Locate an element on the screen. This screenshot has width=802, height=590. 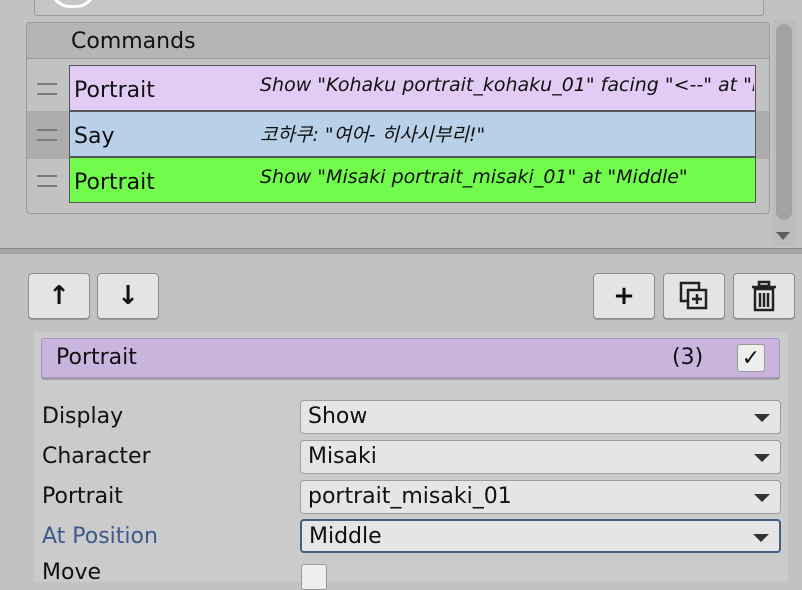
portrait-label: Portrait is located at coordinates (82, 496).